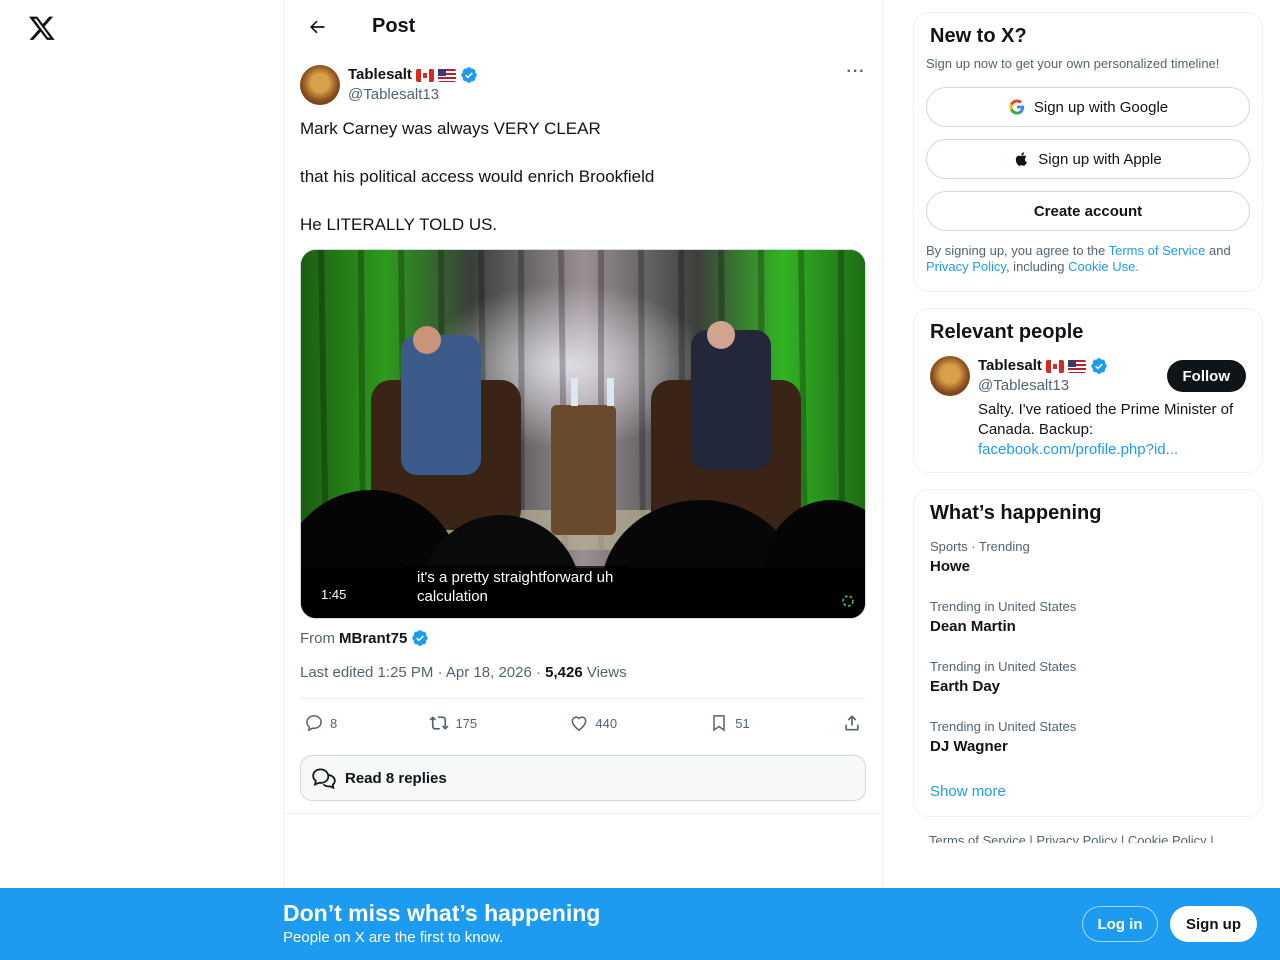 The width and height of the screenshot is (1280, 960). I want to click on more-dots-icon: ···, so click(856, 71).